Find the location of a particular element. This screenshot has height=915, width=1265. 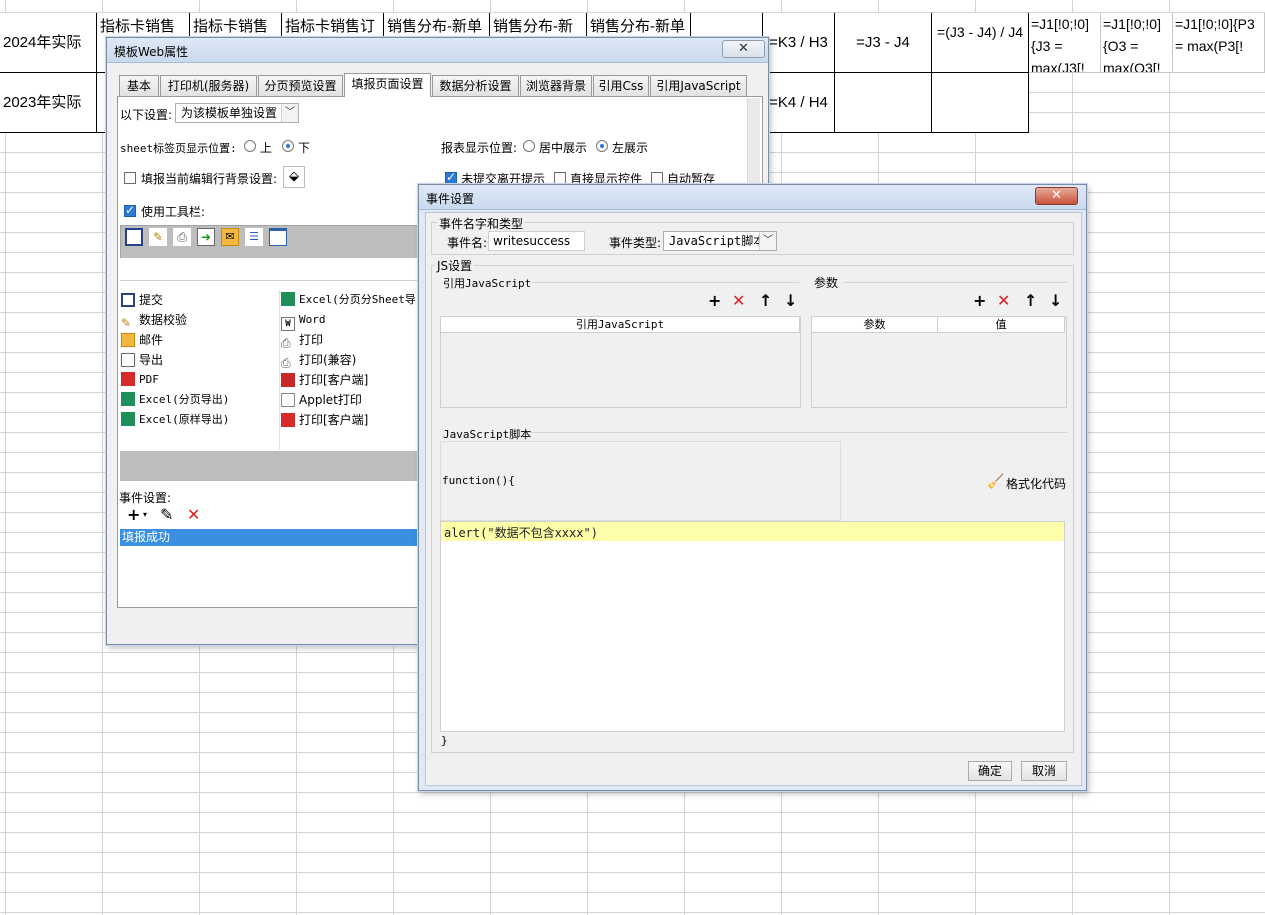

list-item-print-compat: ⎙ 打印(兼容) is located at coordinates (318, 360).